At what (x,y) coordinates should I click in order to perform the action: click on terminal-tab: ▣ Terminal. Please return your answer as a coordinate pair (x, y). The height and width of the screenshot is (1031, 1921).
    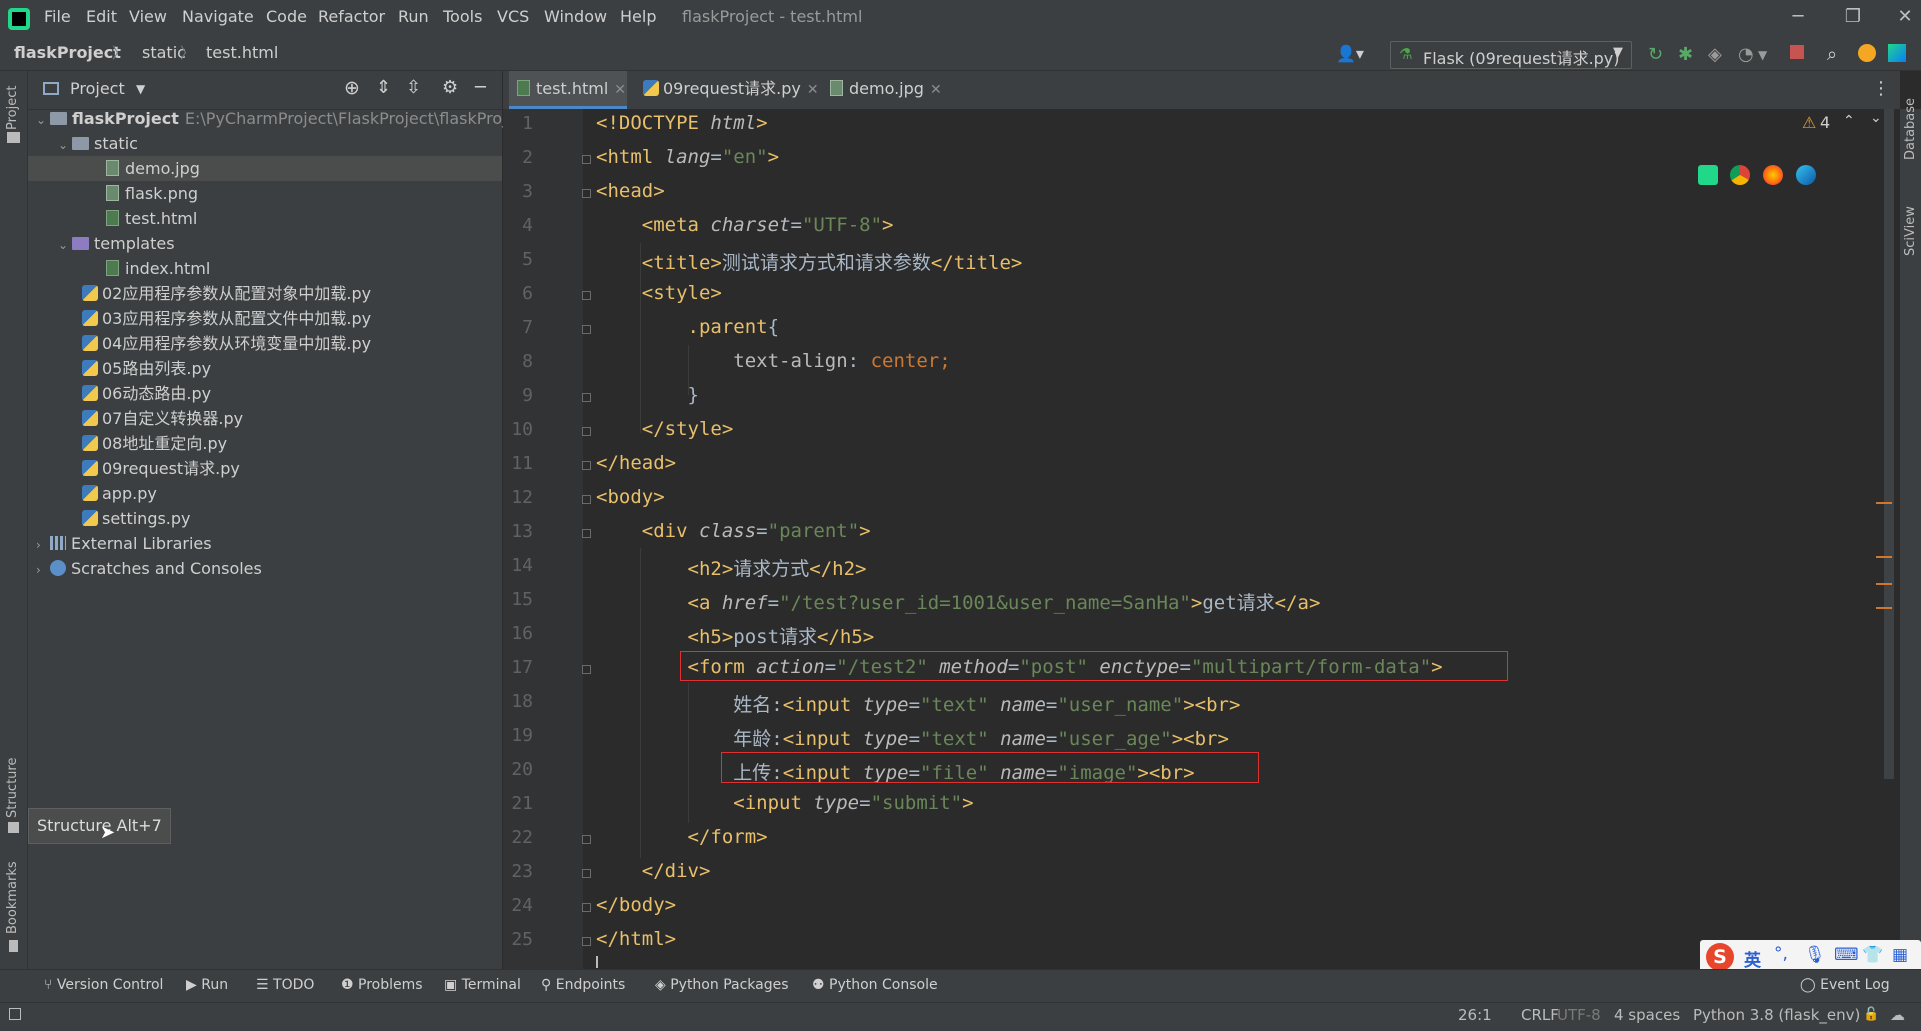
    Looking at the image, I should click on (482, 985).